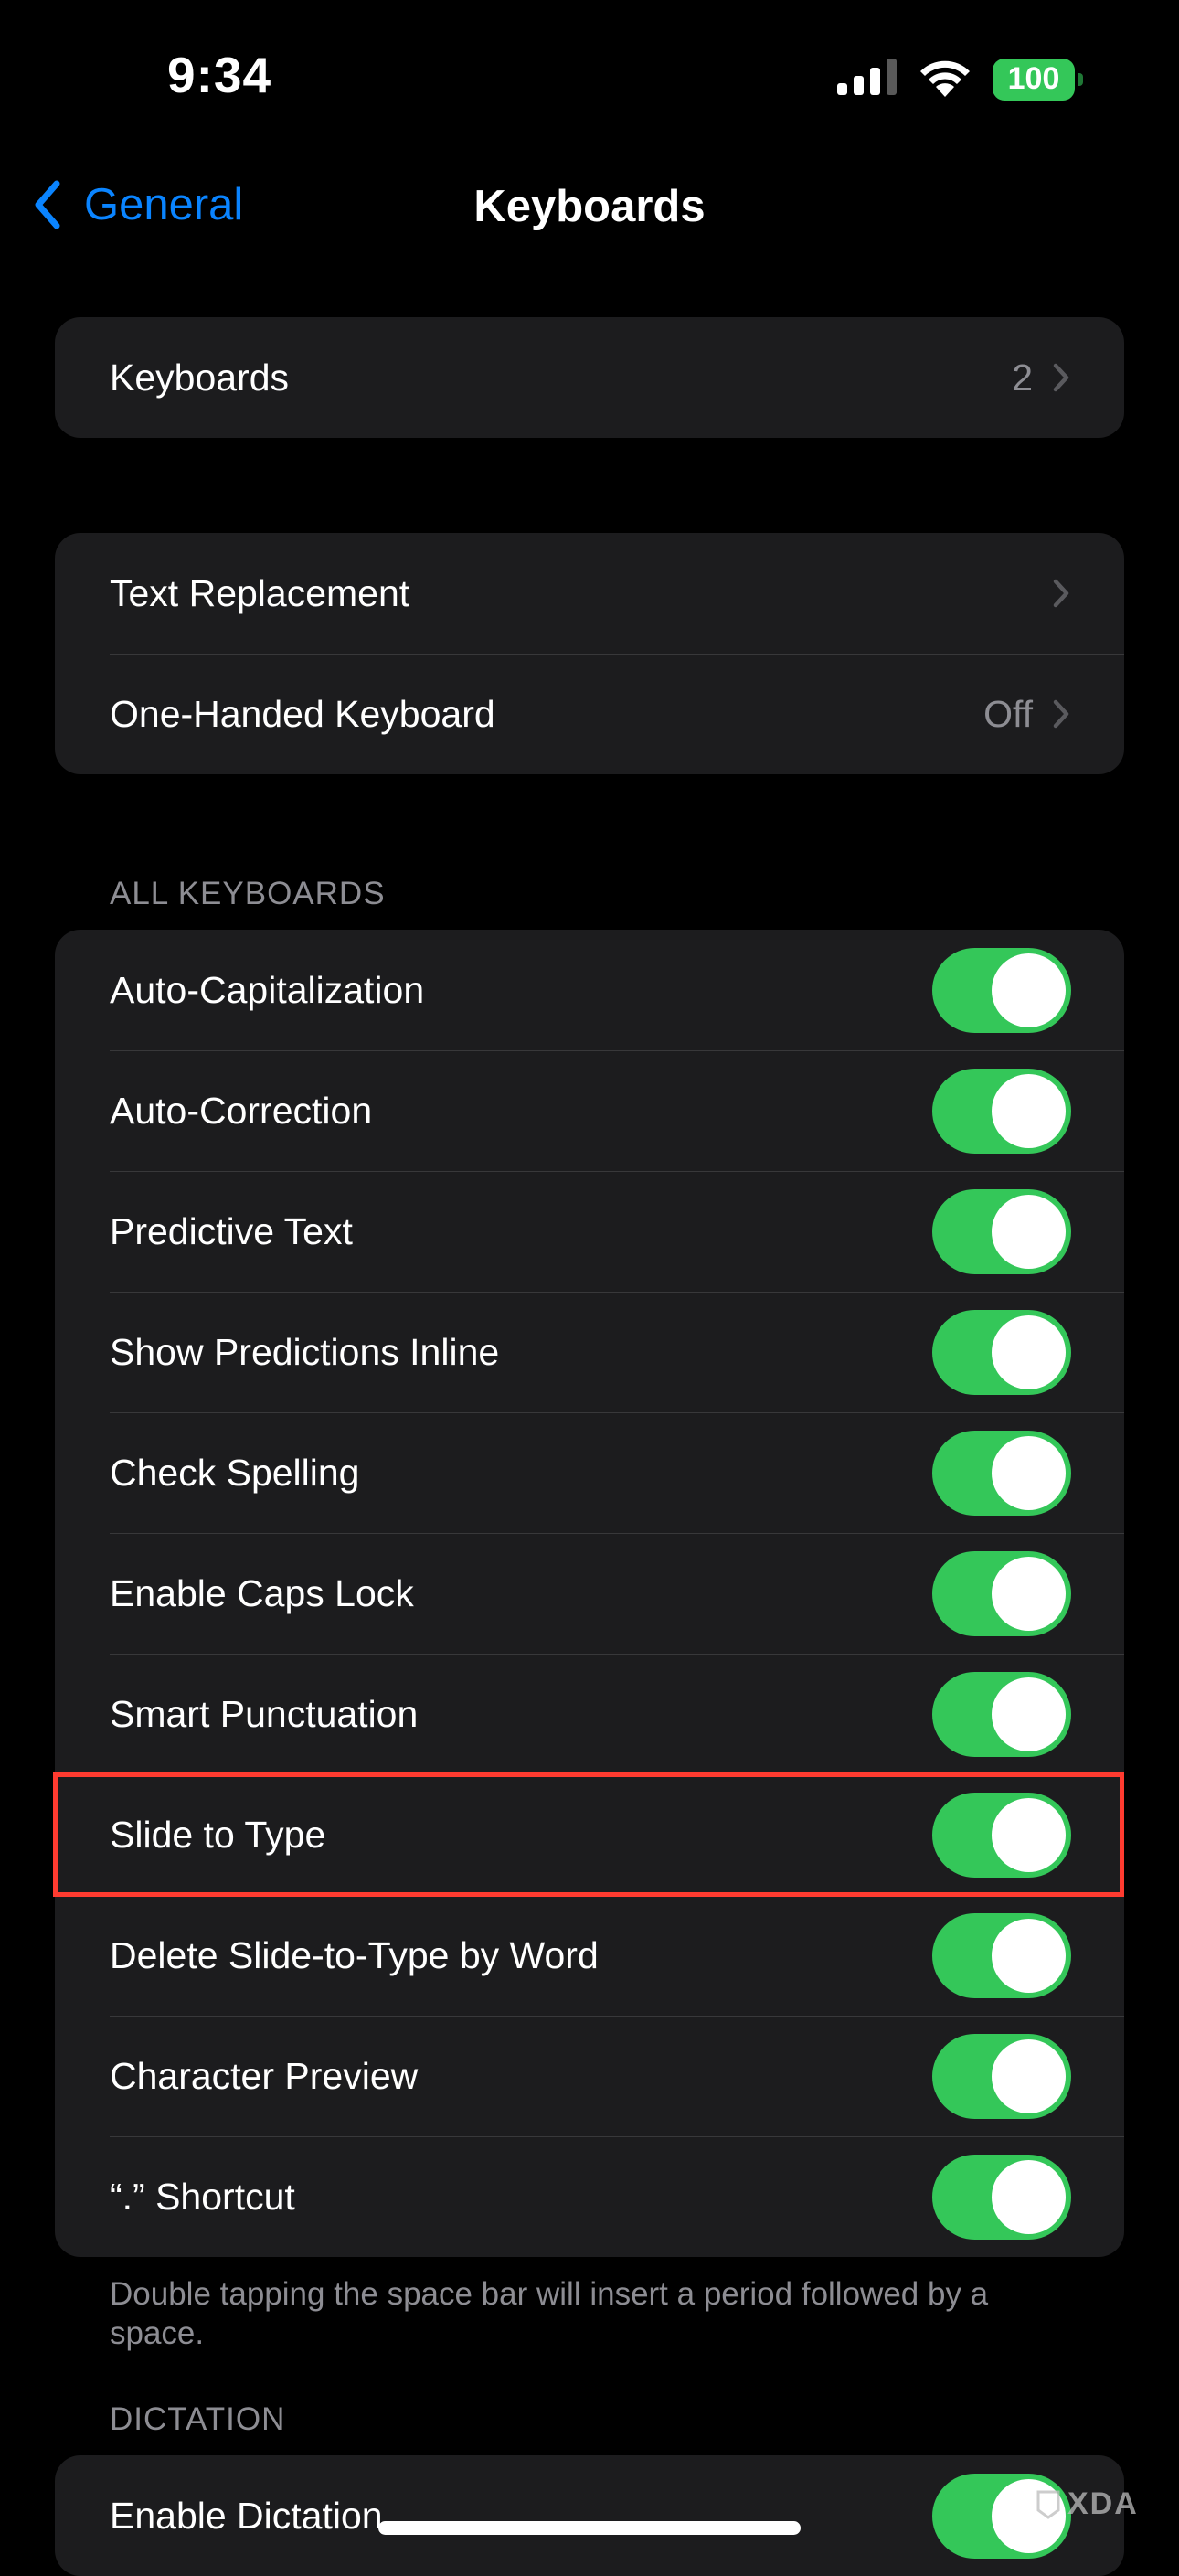 The width and height of the screenshot is (1179, 2576). What do you see at coordinates (589, 593) in the screenshot?
I see `text-replacement-row: Text Replacement` at bounding box center [589, 593].